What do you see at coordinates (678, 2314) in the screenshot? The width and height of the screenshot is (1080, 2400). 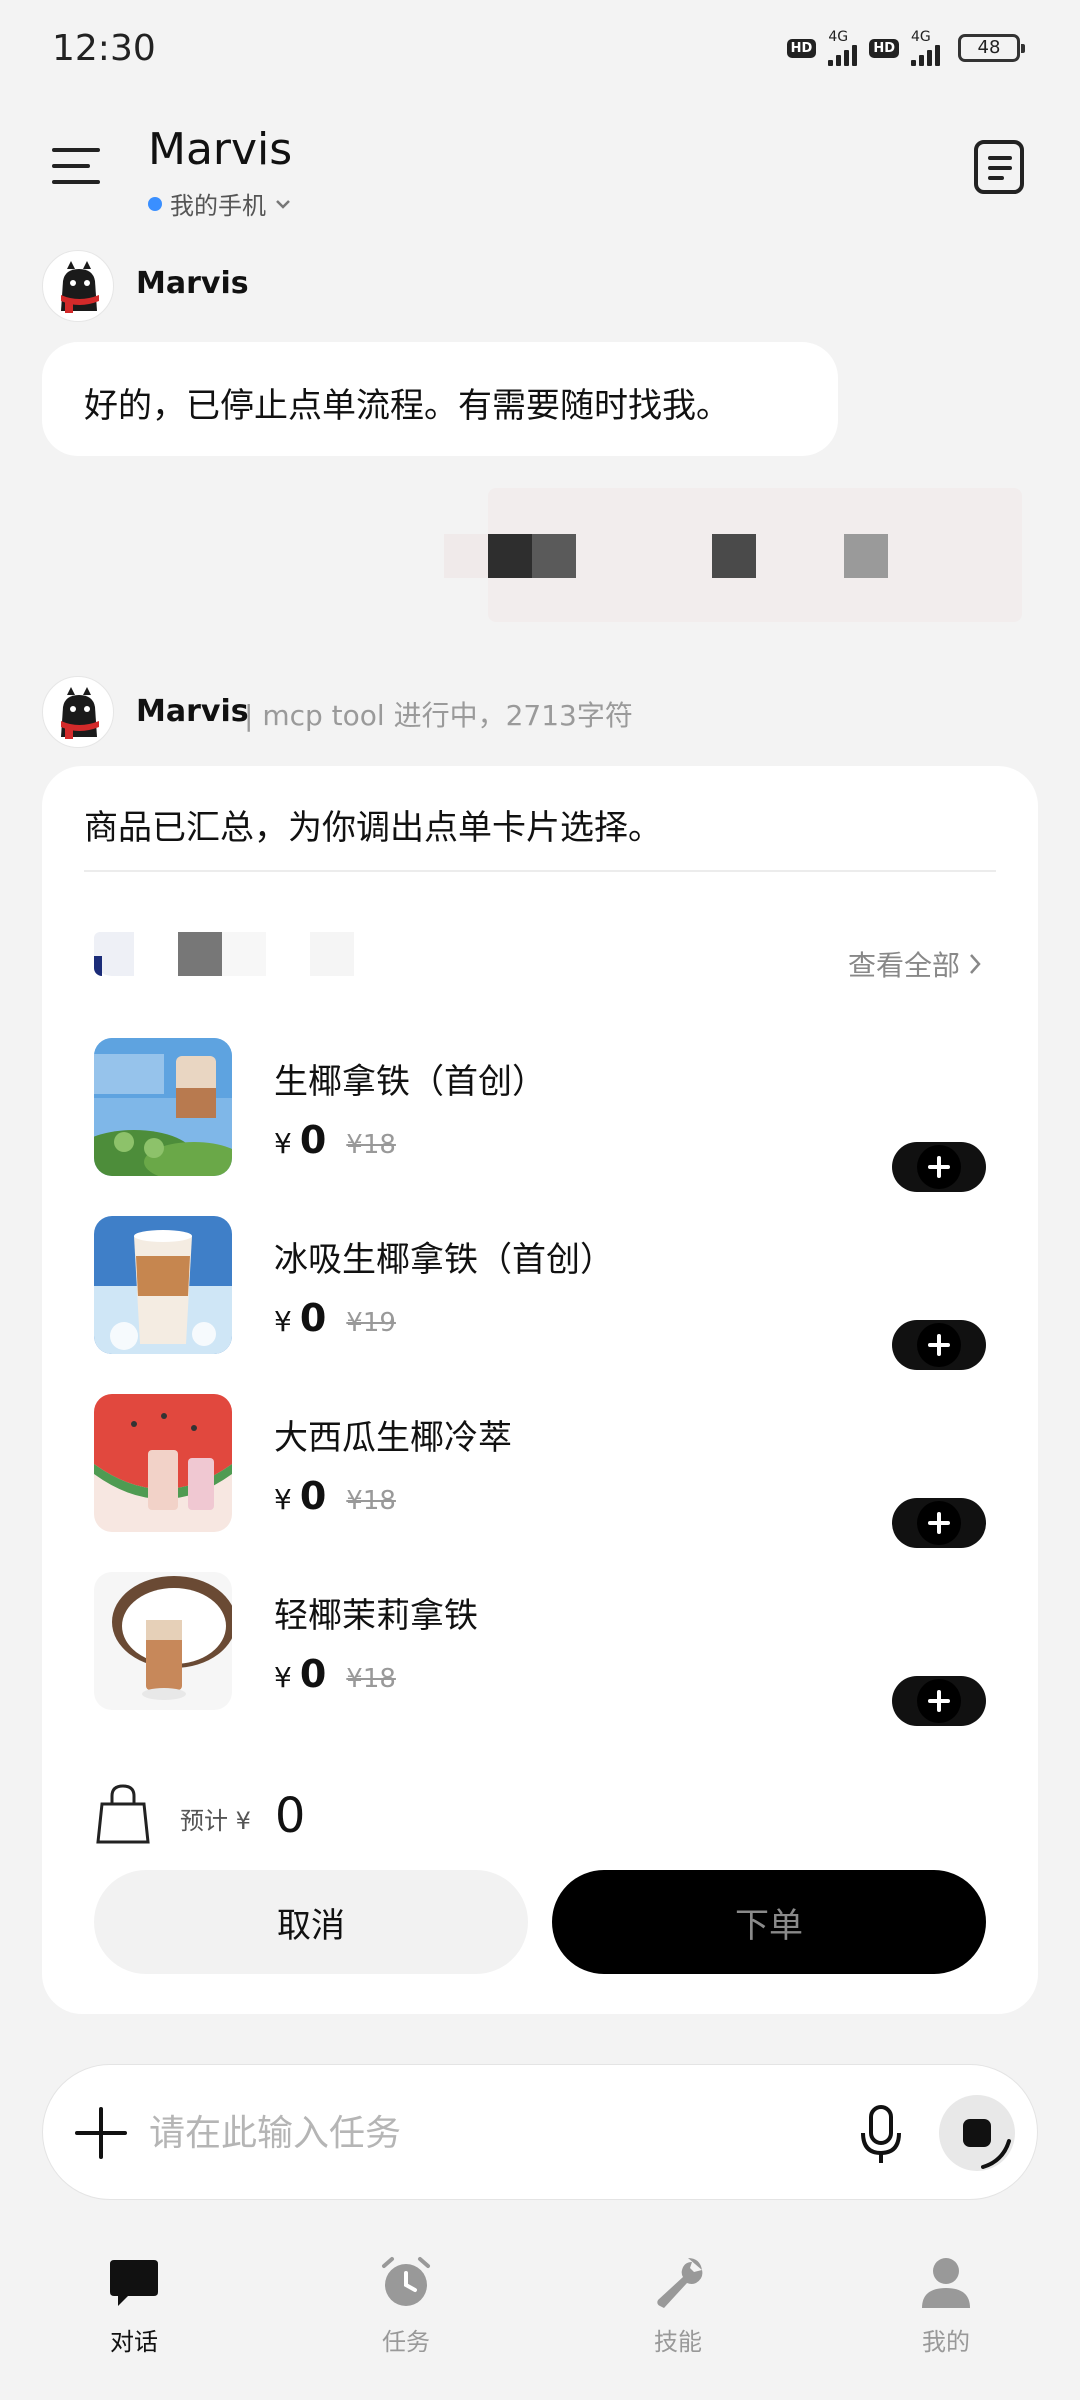 I see `nav-item-skills: 技能` at bounding box center [678, 2314].